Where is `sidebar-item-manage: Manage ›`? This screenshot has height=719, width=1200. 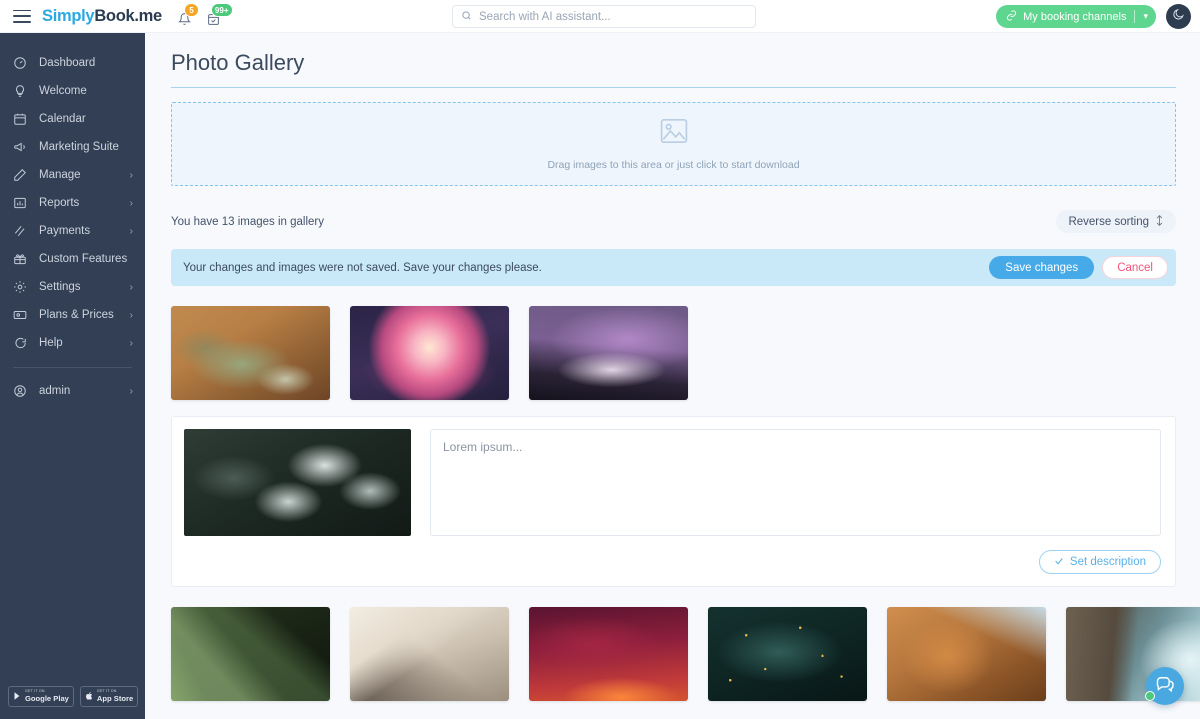 sidebar-item-manage: Manage › is located at coordinates (72, 175).